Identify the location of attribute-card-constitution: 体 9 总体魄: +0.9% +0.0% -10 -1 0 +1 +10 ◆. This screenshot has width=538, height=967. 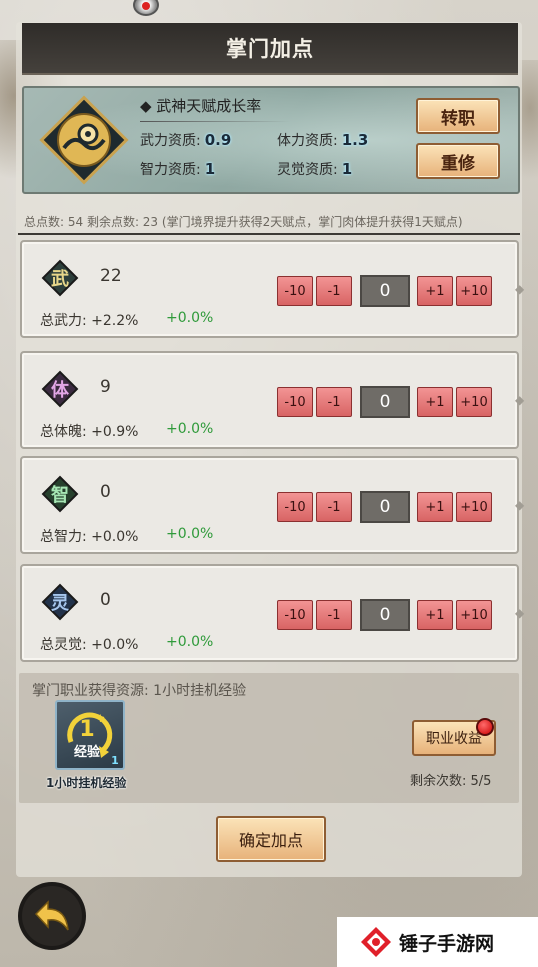
(272, 400).